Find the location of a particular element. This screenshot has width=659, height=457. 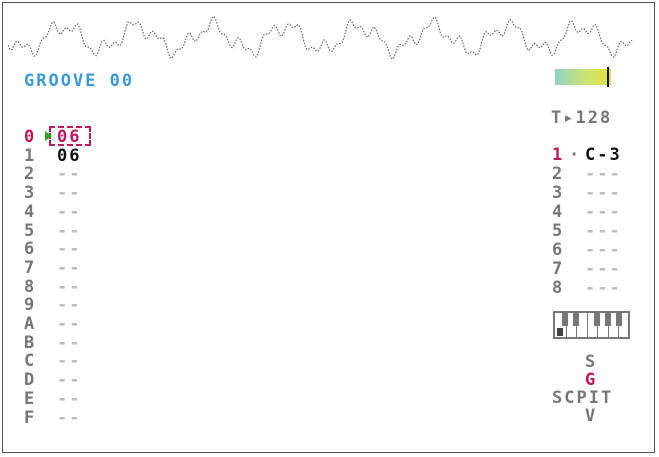

waveform-display is located at coordinates (320, 38).